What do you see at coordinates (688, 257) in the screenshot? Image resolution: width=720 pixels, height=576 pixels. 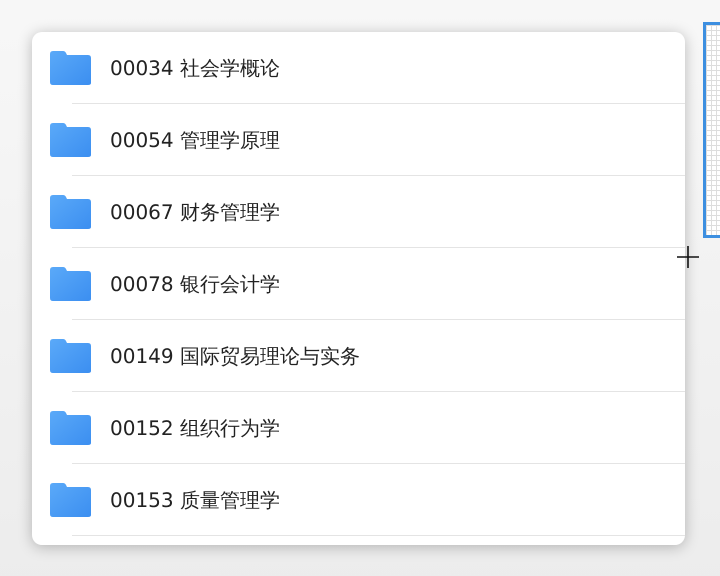 I see `crosshair-cursor-icon` at bounding box center [688, 257].